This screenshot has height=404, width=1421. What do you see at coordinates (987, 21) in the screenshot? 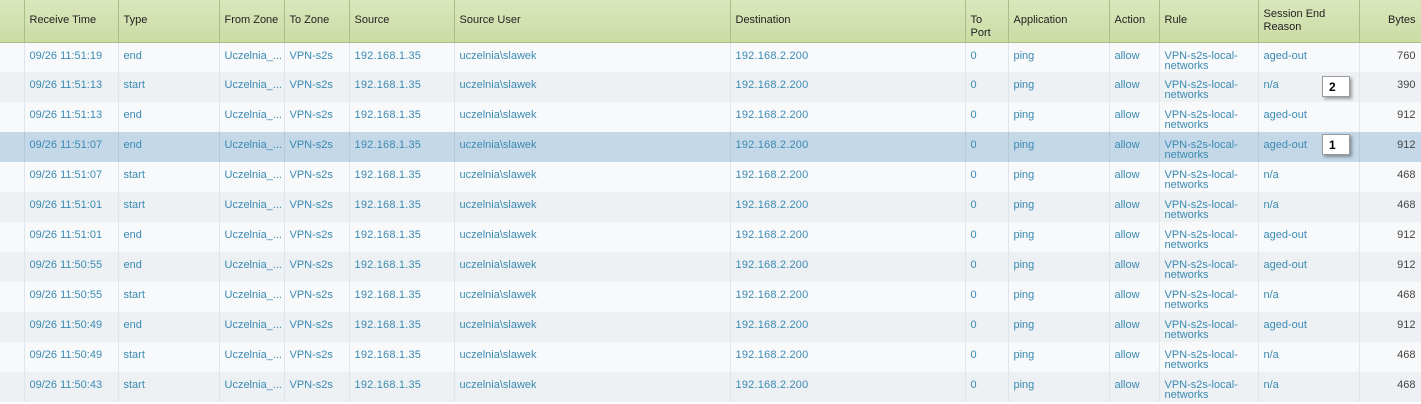
I see `column-header-to-port: To Port` at bounding box center [987, 21].